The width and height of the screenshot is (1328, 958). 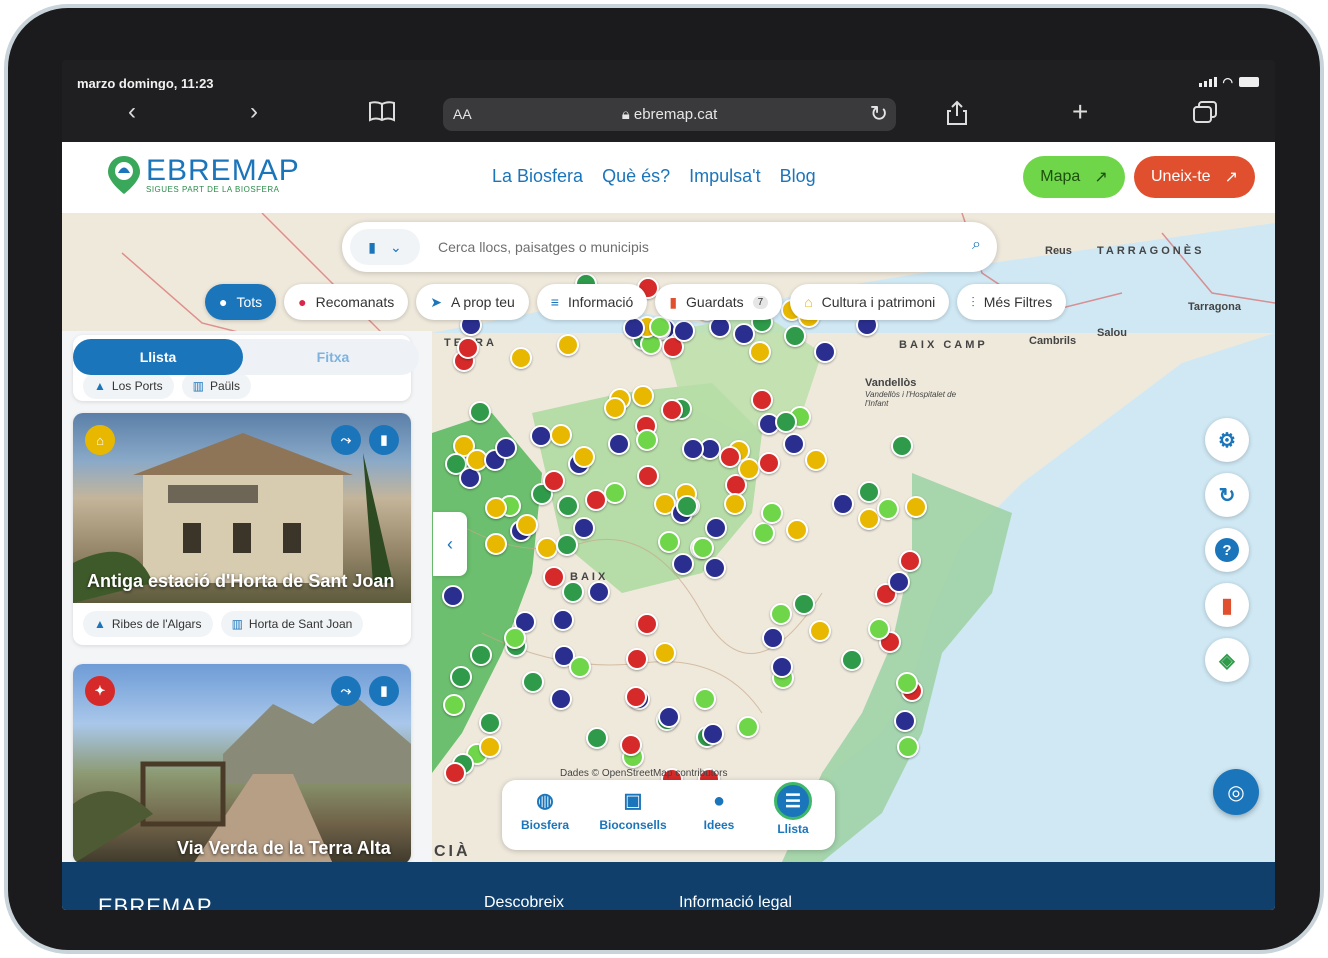 I want to click on nav-idees-tab: ● Idees, so click(x=719, y=811).